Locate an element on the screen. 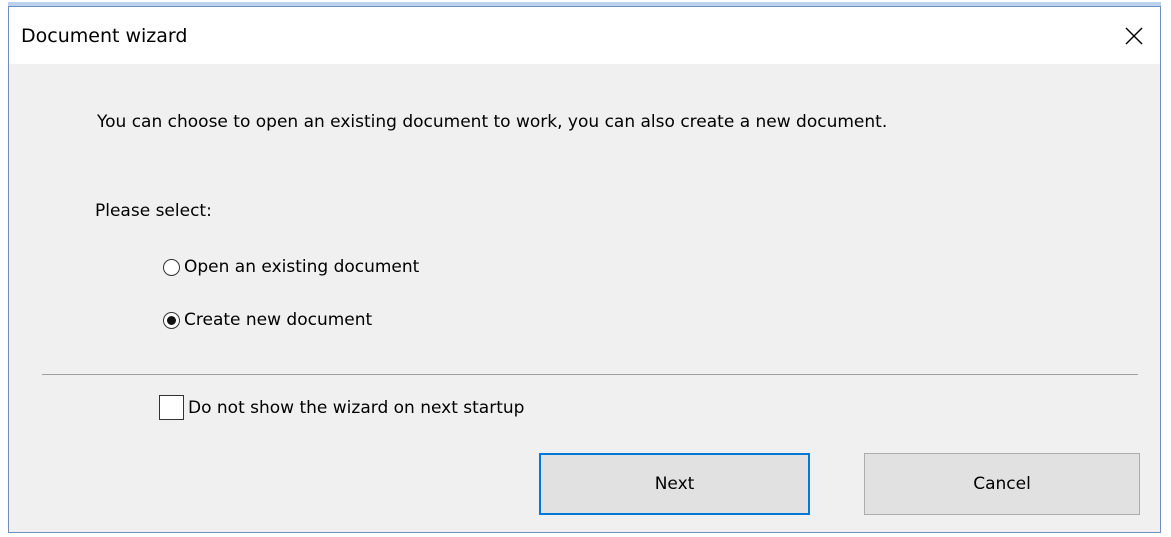  next-button: Next is located at coordinates (674, 484).